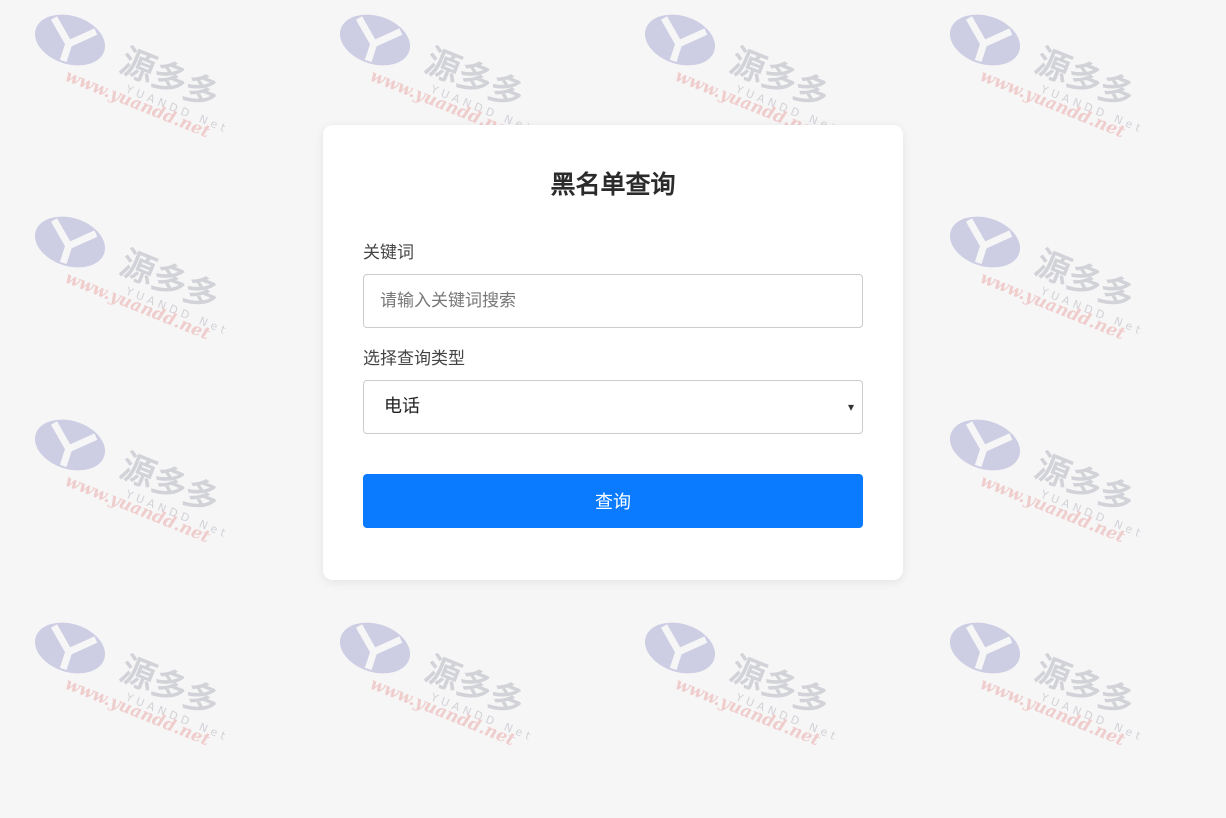 The image size is (1226, 818). What do you see at coordinates (388, 253) in the screenshot?
I see `keyword-label: 关键词` at bounding box center [388, 253].